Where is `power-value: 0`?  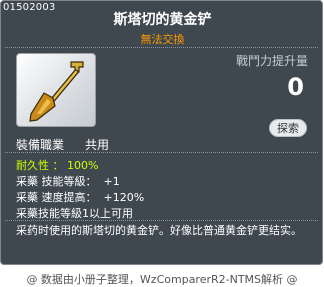 power-value: 0 is located at coordinates (295, 87).